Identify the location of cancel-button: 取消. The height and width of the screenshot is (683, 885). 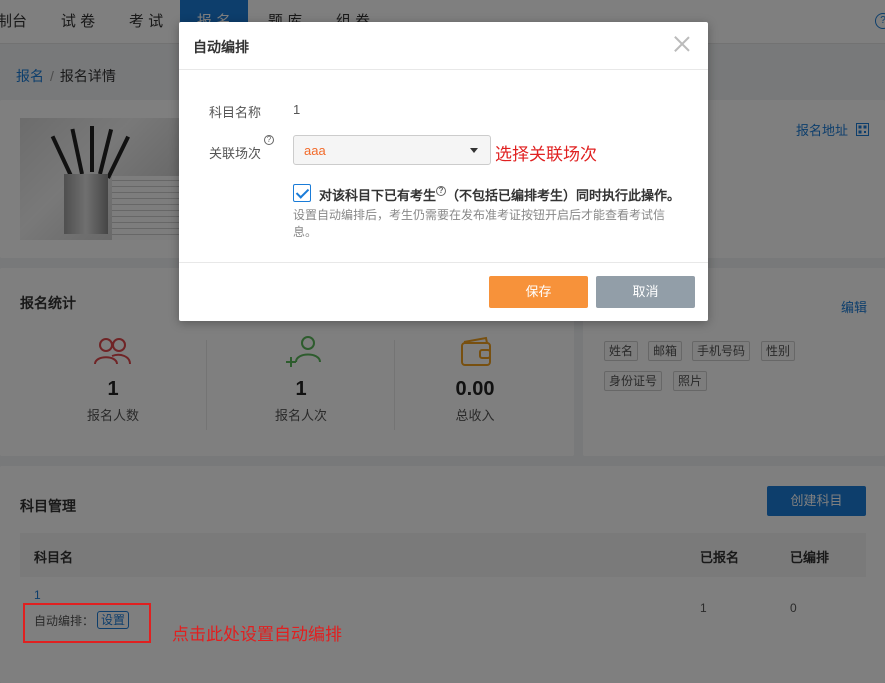
(645, 292).